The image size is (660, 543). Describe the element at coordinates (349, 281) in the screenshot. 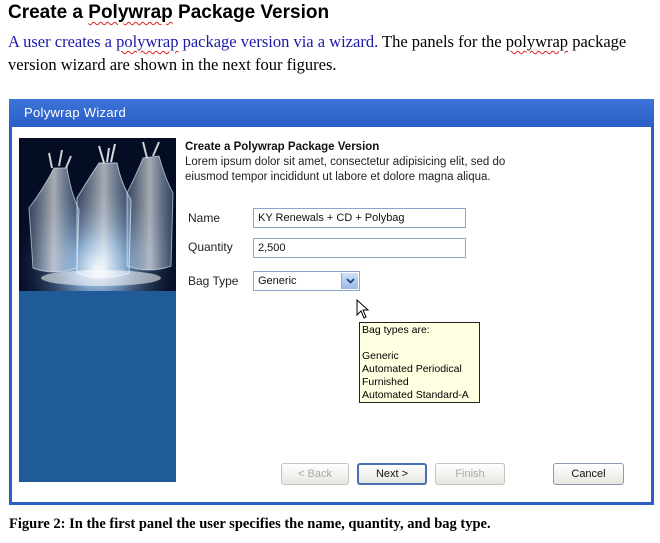

I see `chevron-down-icon` at that location.